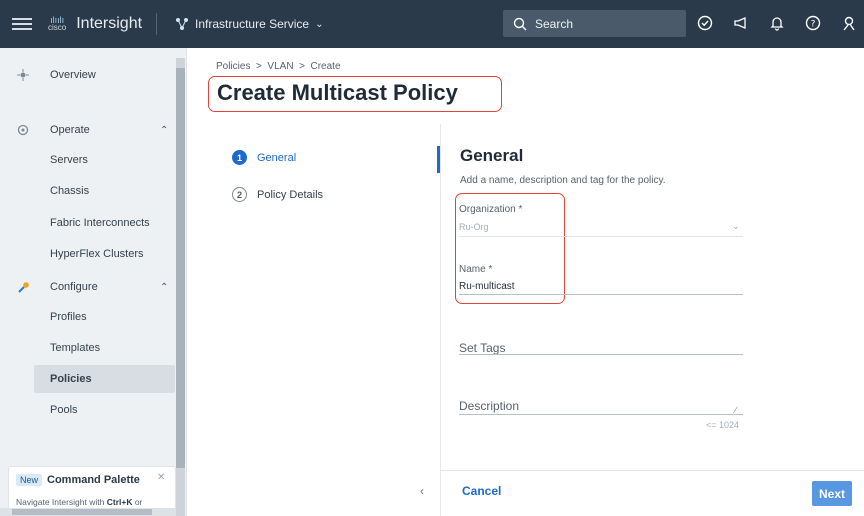  I want to click on description-underline, so click(601, 414).